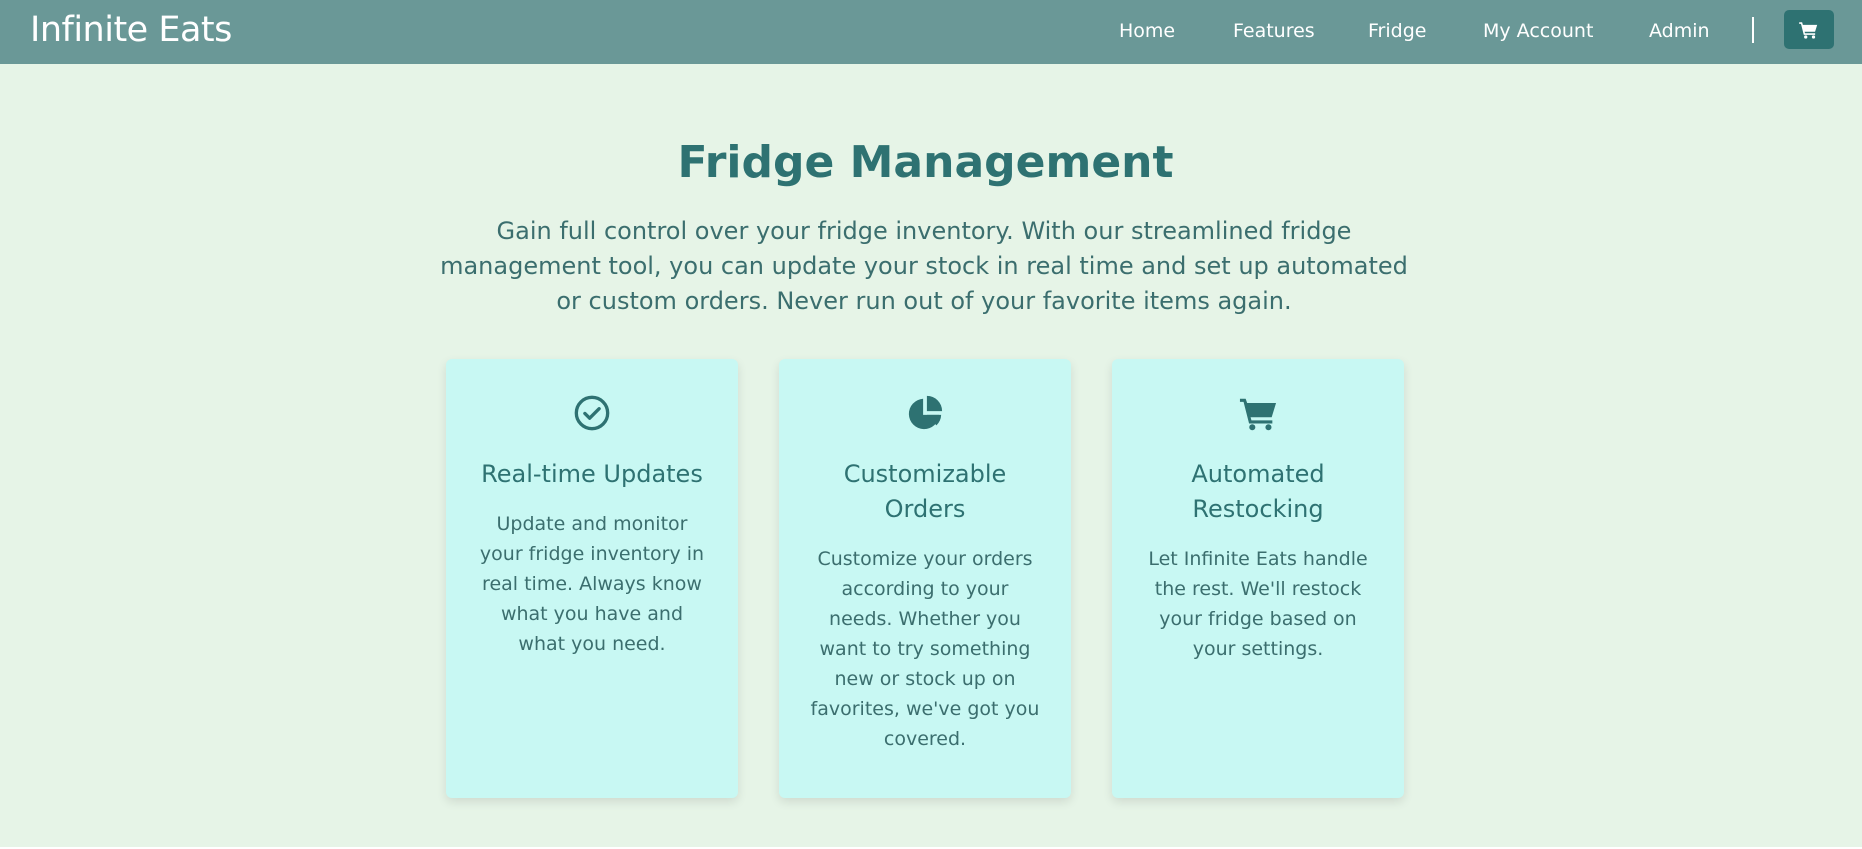 This screenshot has width=1862, height=849. I want to click on feature-title: Real-time Updates, so click(592, 474).